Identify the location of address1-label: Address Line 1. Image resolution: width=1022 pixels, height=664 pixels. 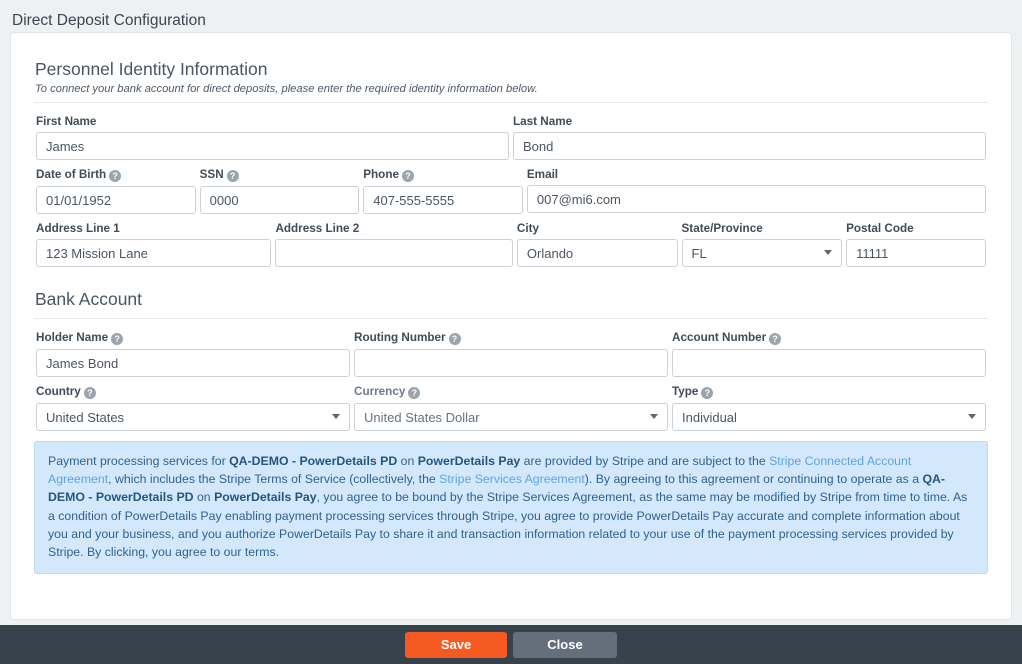
(78, 228).